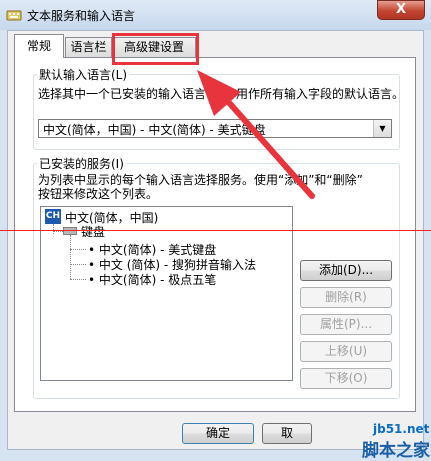 The height and width of the screenshot is (461, 431). I want to click on tab-general-label: 常规, so click(38, 46).